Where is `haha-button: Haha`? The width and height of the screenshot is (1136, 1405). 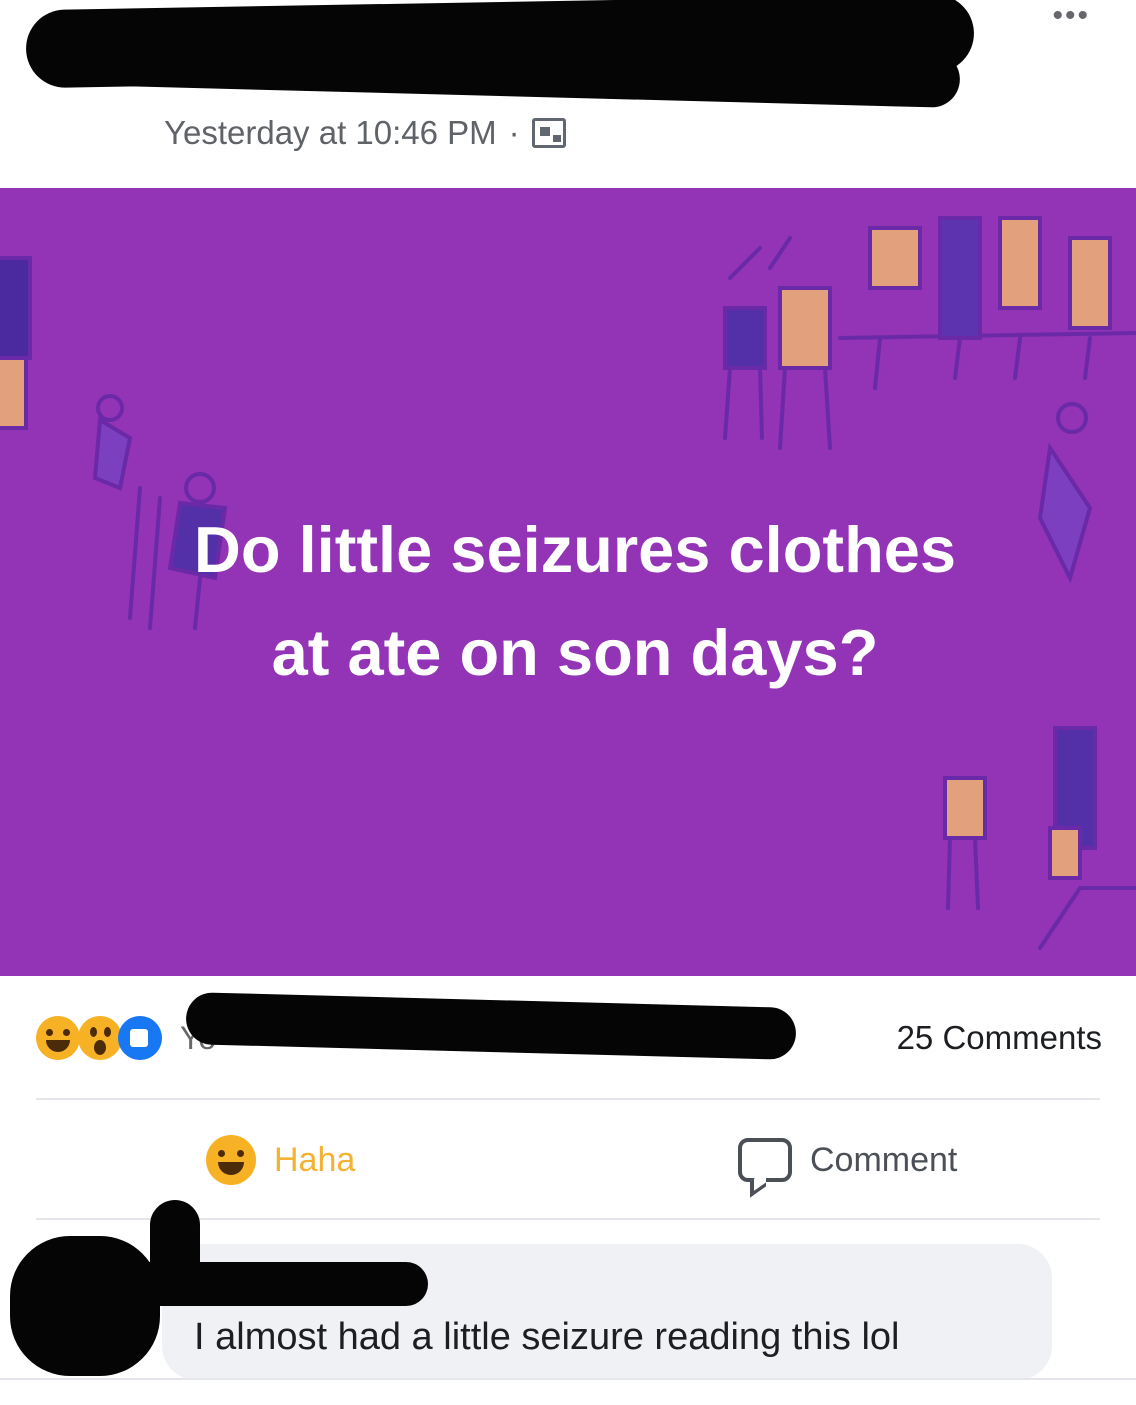 haha-button: Haha is located at coordinates (280, 1160).